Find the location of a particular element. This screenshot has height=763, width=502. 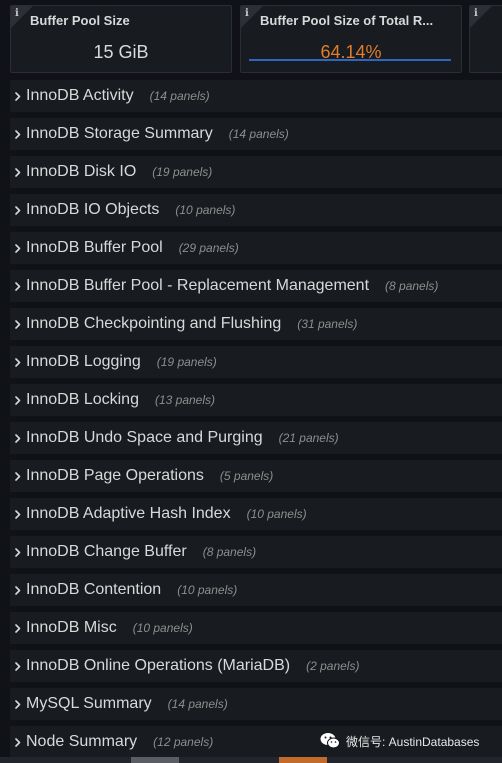

stat-panel-buffer-pool-size: i Buffer Pool Size 15 GiB is located at coordinates (121, 39).